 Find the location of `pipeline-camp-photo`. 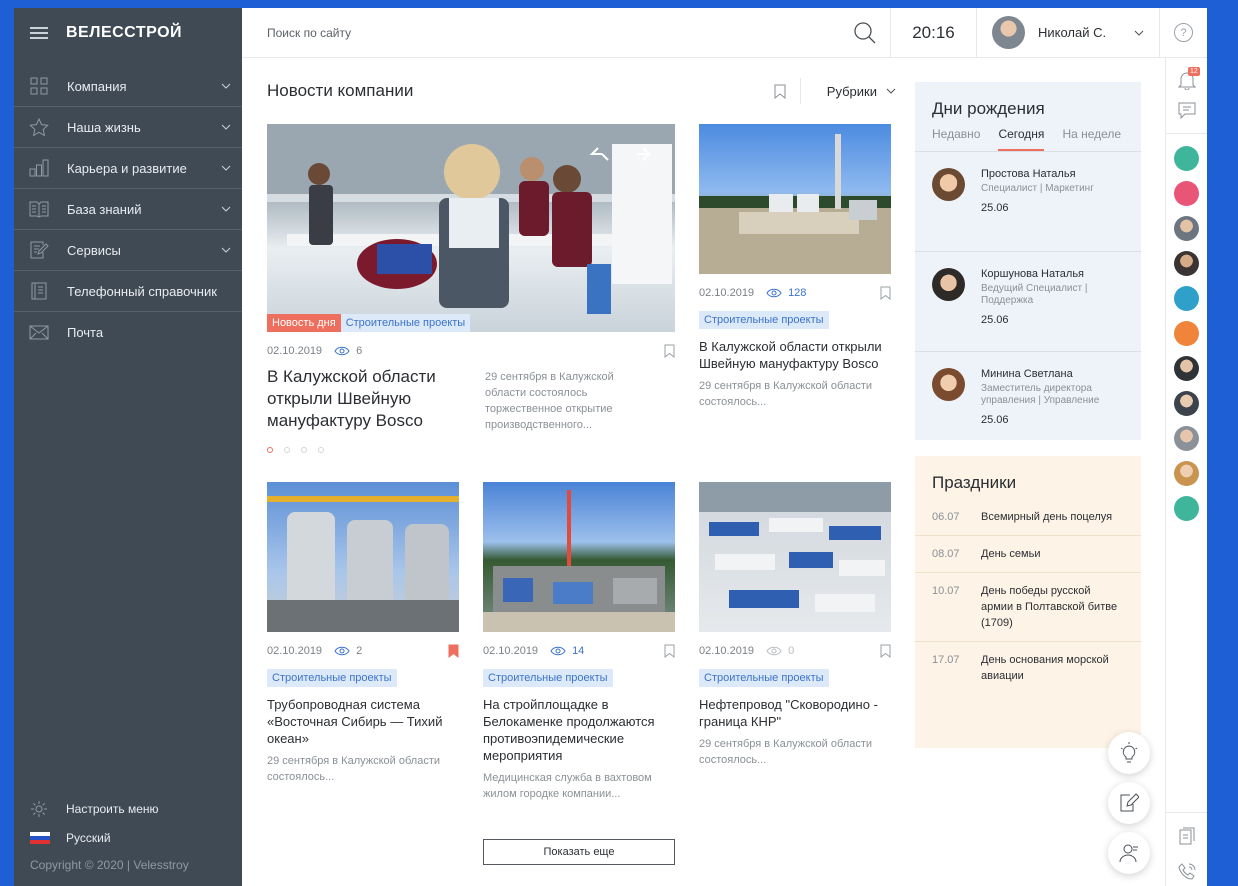

pipeline-camp-photo is located at coordinates (795, 547).